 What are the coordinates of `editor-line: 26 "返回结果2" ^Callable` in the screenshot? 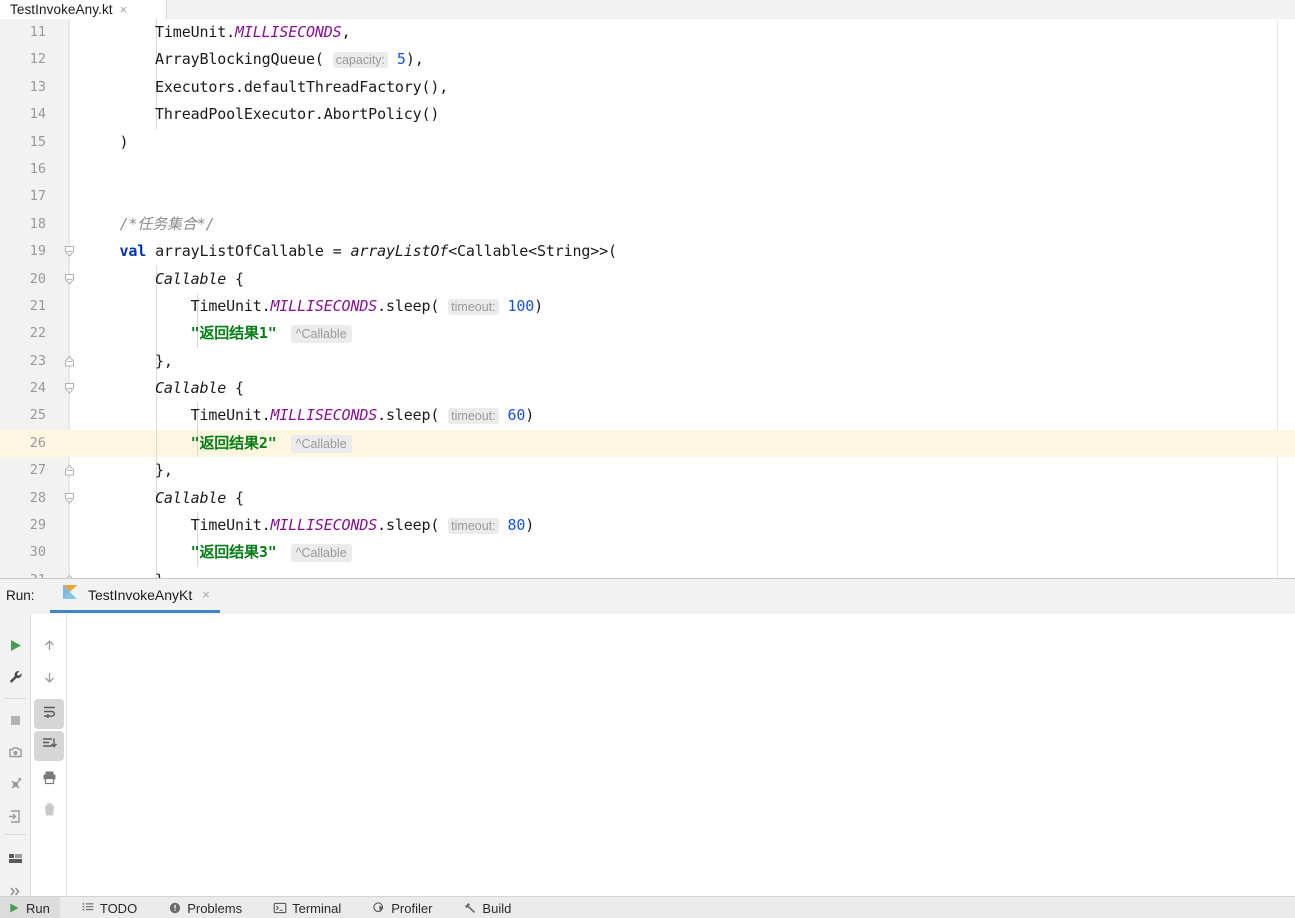 It's located at (647, 443).